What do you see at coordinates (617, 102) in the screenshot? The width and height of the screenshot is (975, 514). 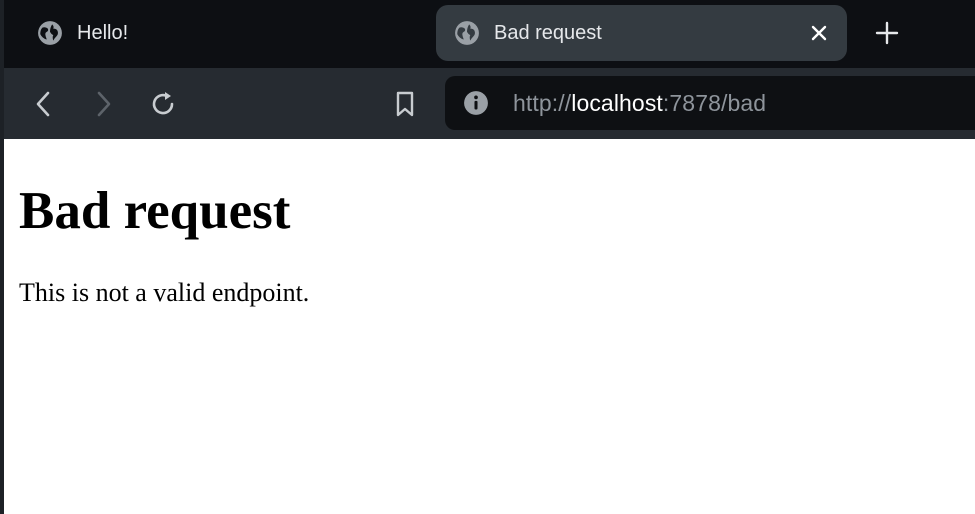 I see `url-host: localhost` at bounding box center [617, 102].